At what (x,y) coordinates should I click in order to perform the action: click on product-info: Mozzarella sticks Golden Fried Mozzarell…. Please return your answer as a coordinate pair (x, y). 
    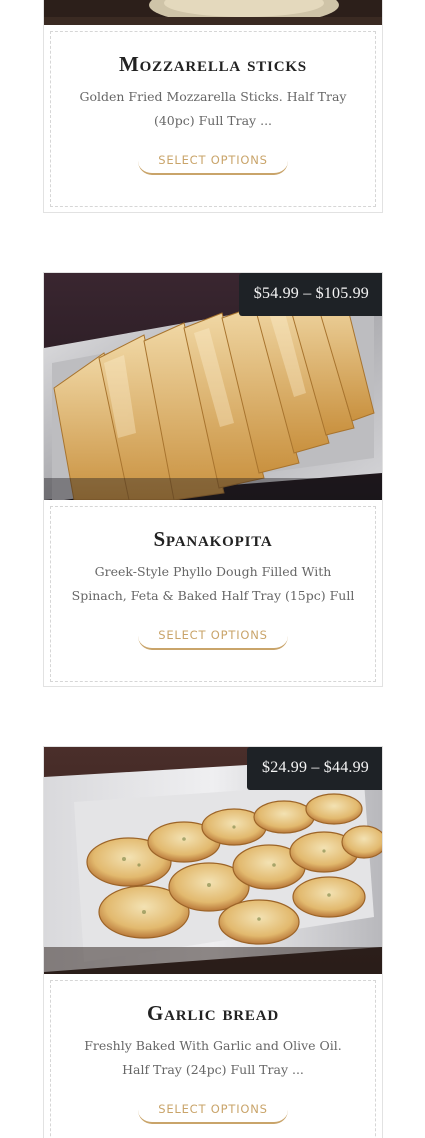
    Looking at the image, I should click on (213, 119).